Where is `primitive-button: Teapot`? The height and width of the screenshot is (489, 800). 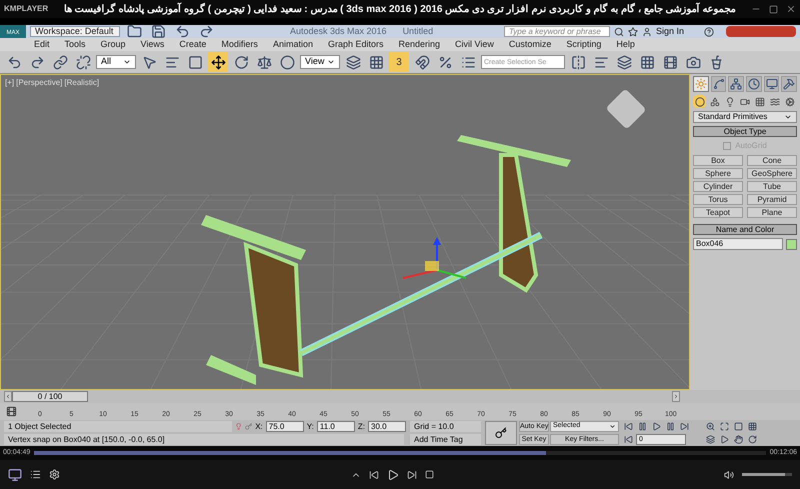
primitive-button: Teapot is located at coordinates (718, 212).